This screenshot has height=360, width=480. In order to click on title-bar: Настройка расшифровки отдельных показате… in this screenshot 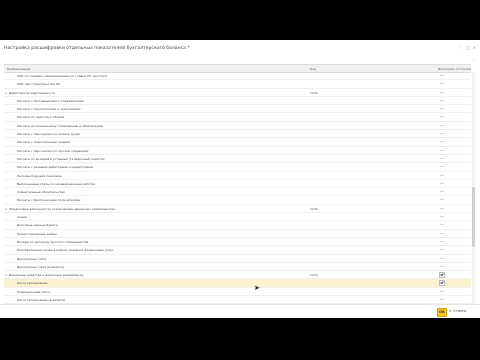, I will do `click(240, 48)`.